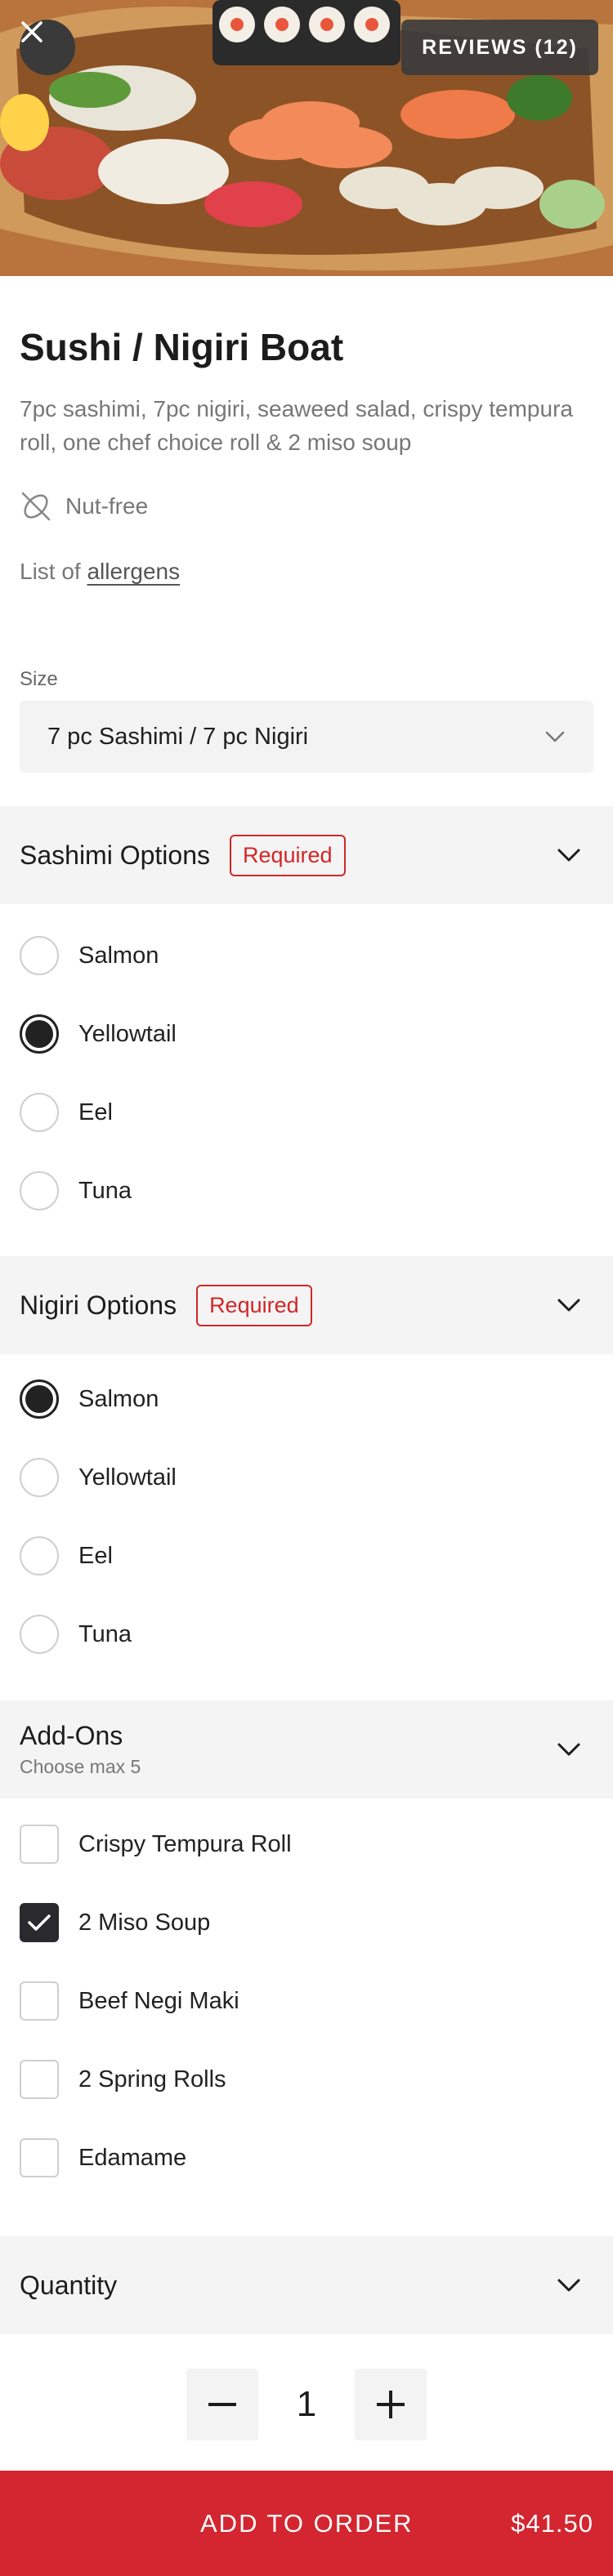 Image resolution: width=613 pixels, height=2576 pixels. I want to click on allergens-prefix: List of, so click(50, 571).